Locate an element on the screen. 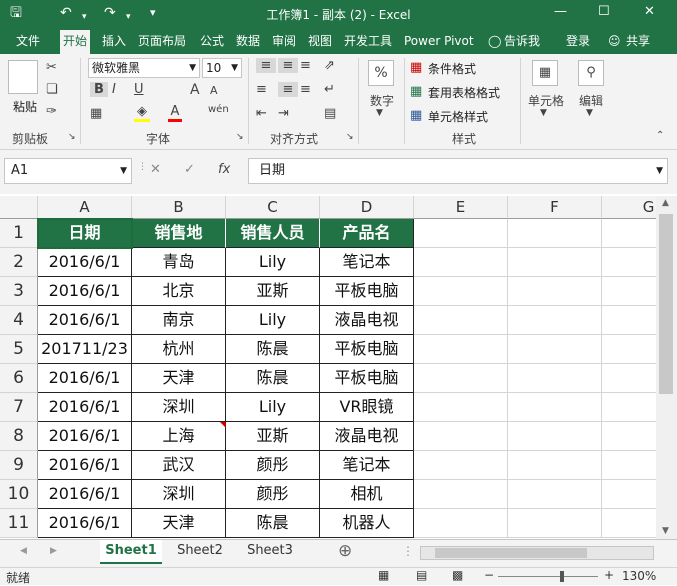 The image size is (677, 586). row-header-4: 4 is located at coordinates (19, 320).